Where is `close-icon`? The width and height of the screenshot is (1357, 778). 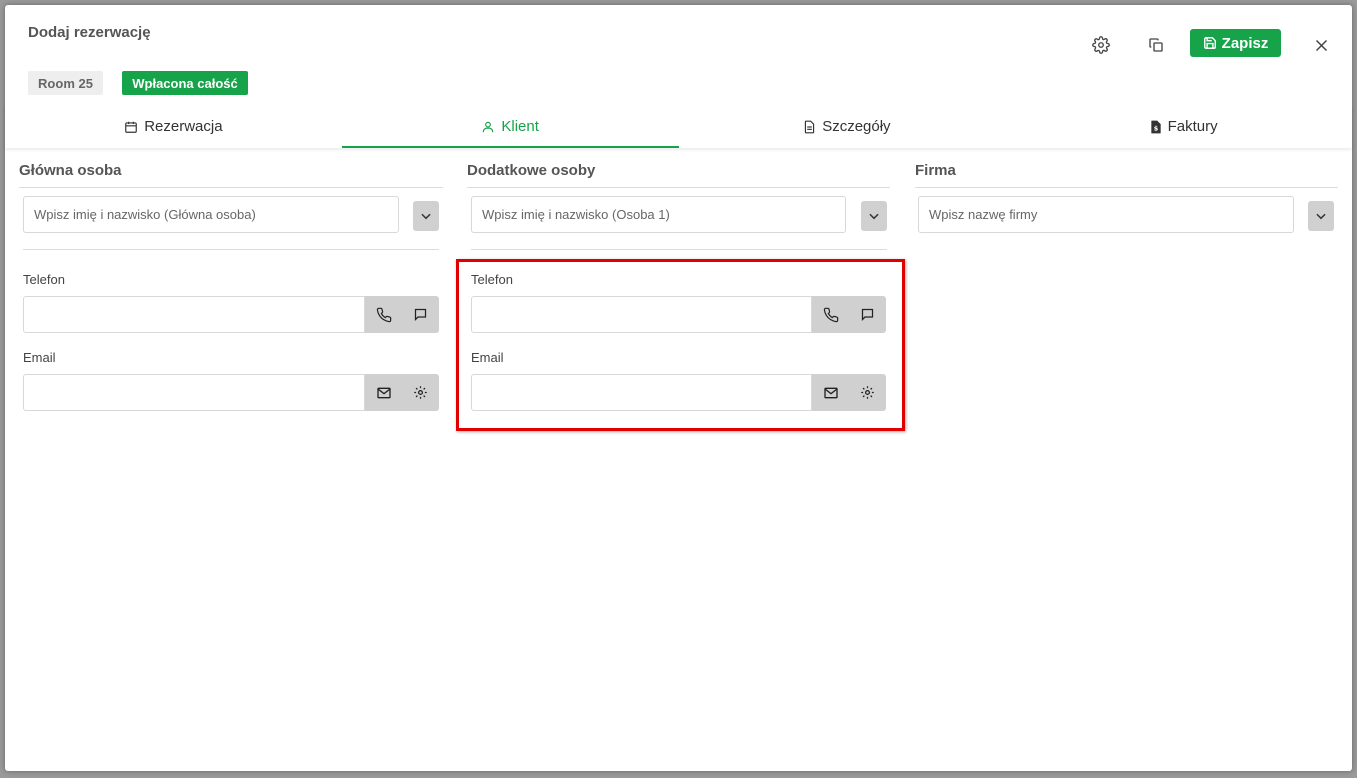
close-icon is located at coordinates (1321, 45).